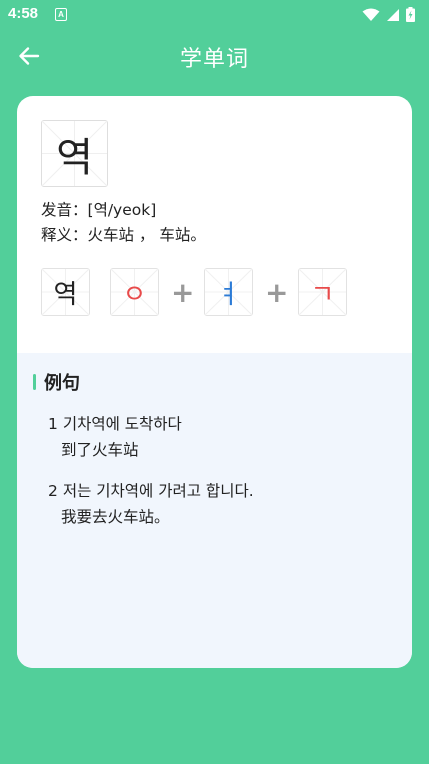 This screenshot has height=764, width=429. I want to click on notification-a-icon: A, so click(61, 14).